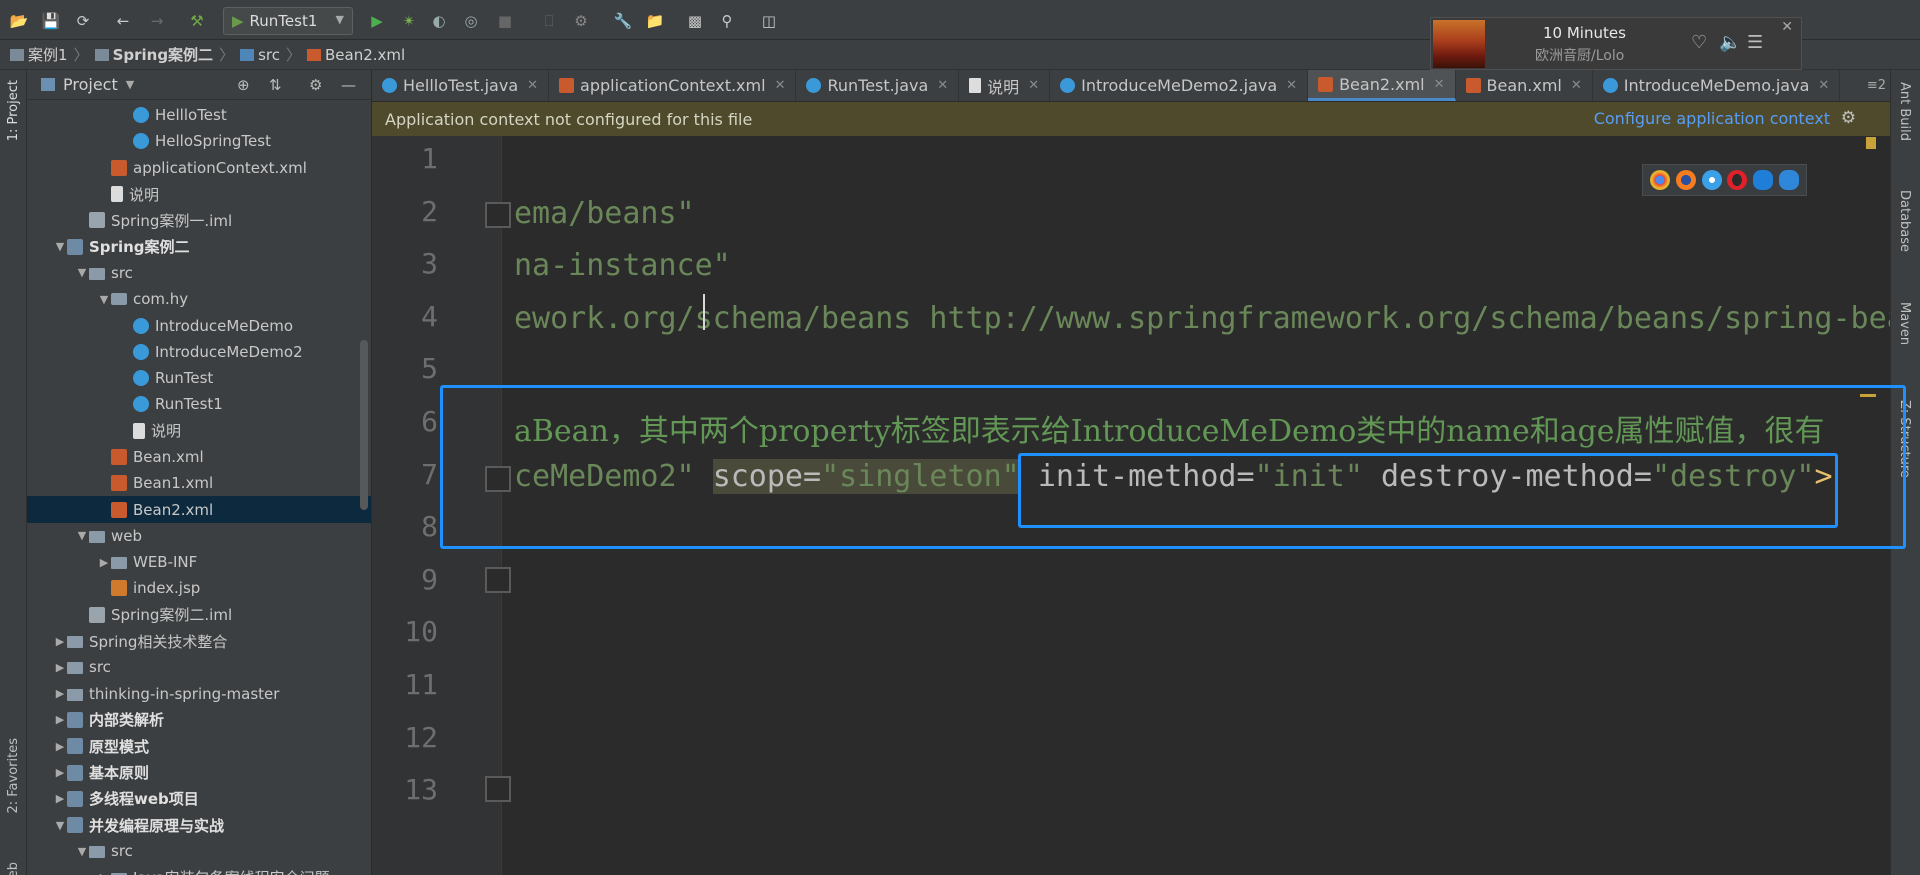  I want to click on profile-icon: ◎, so click(471, 21).